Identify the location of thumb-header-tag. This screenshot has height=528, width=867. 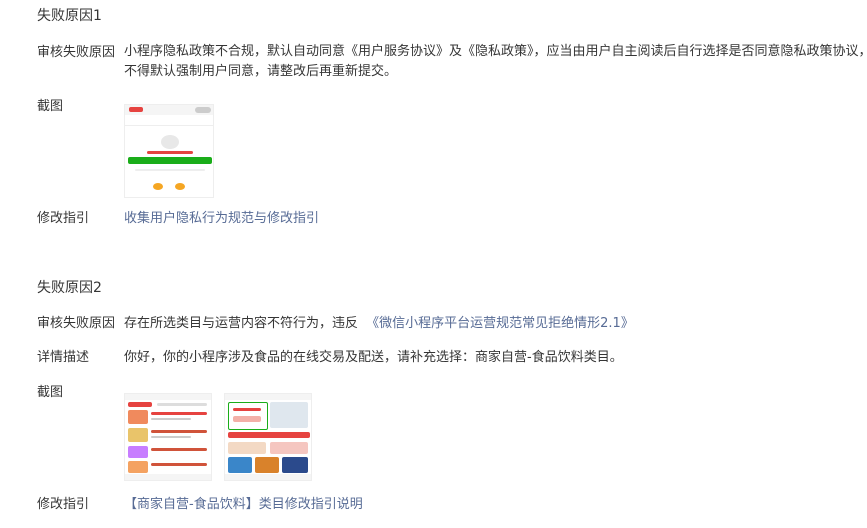
(140, 404).